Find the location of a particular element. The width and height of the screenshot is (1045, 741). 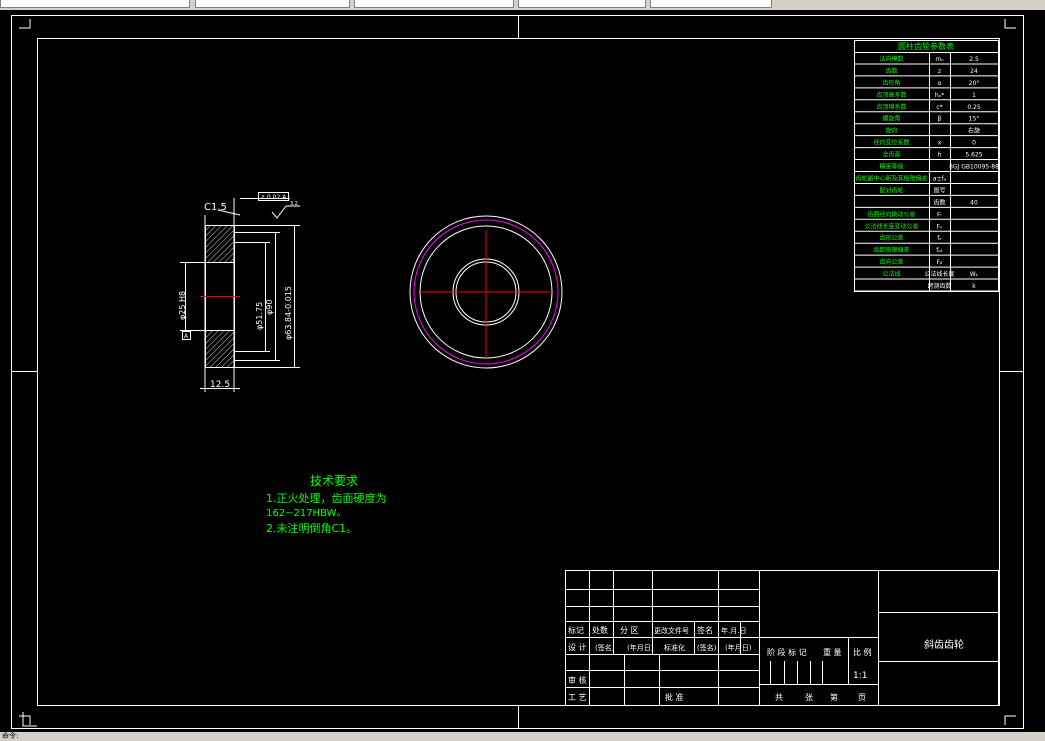

tab-bar is located at coordinates (522, 5).